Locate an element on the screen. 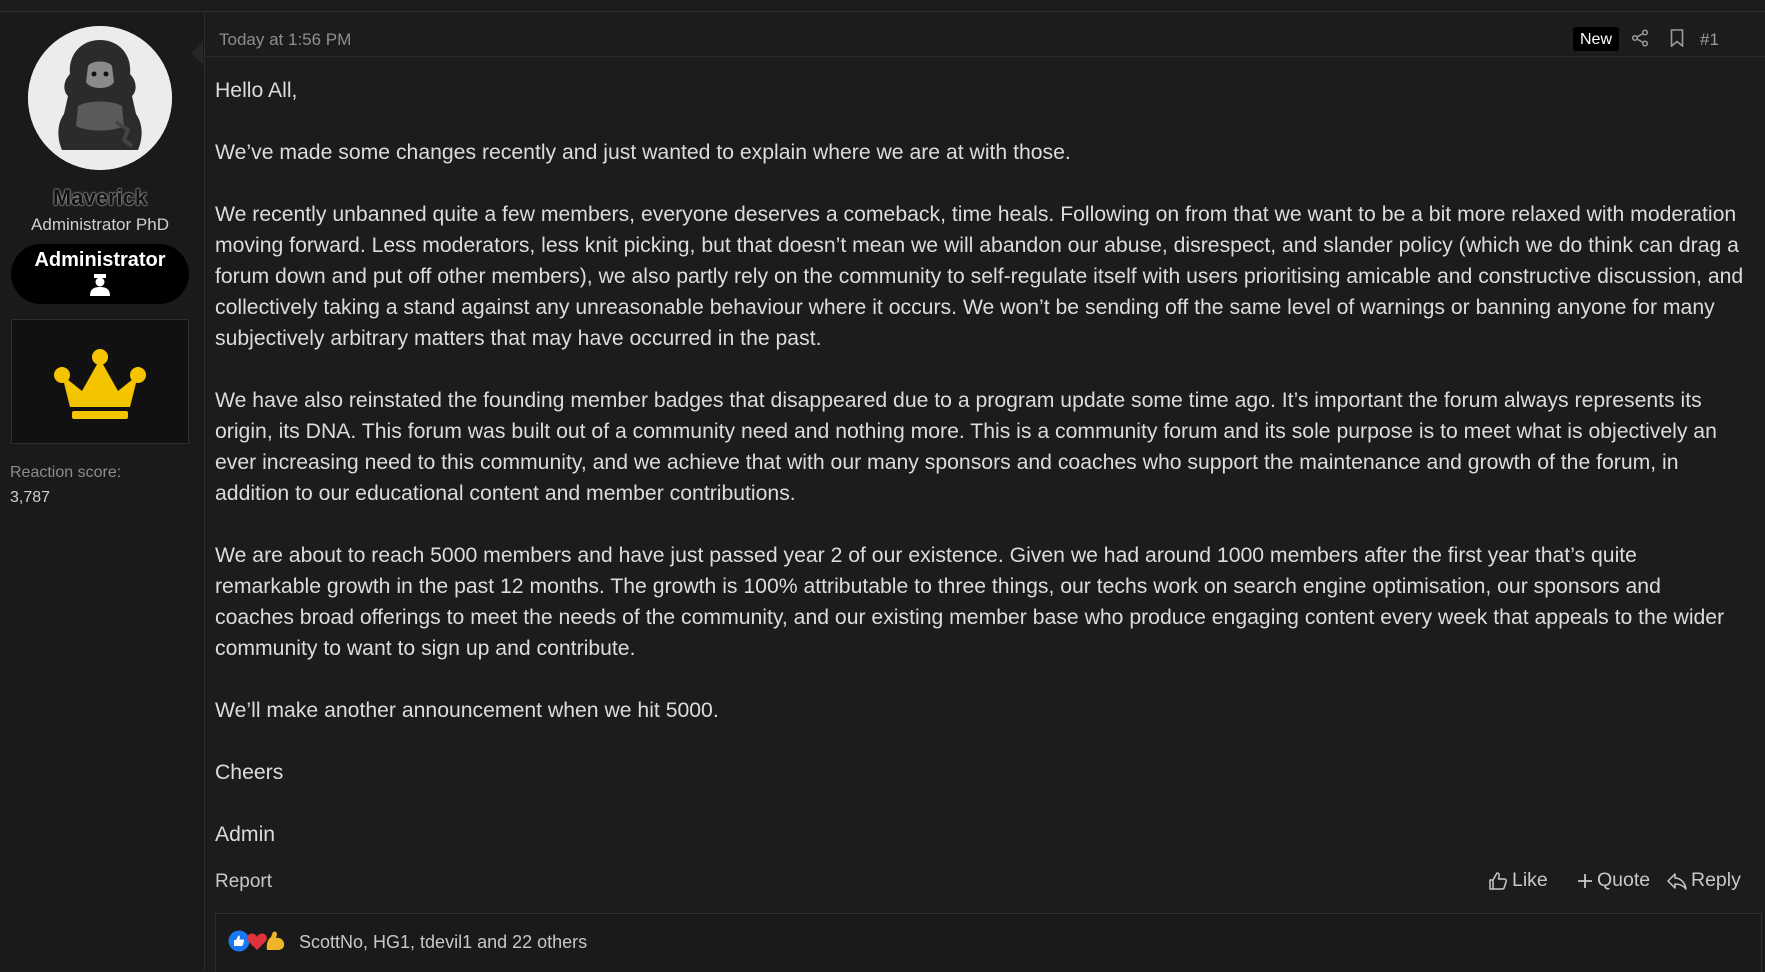  bookmark-icon is located at coordinates (1677, 40).